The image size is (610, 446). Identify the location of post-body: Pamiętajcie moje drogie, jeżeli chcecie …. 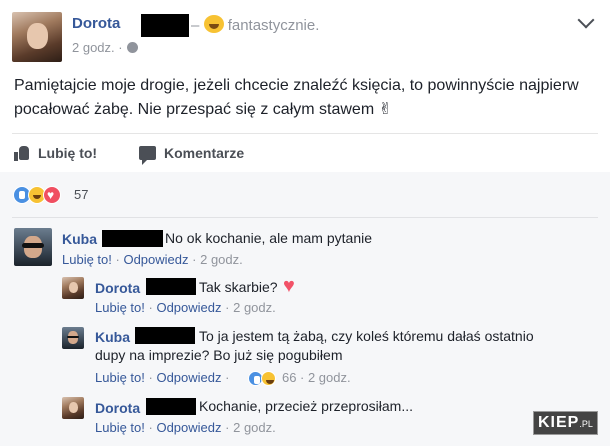
(304, 98).